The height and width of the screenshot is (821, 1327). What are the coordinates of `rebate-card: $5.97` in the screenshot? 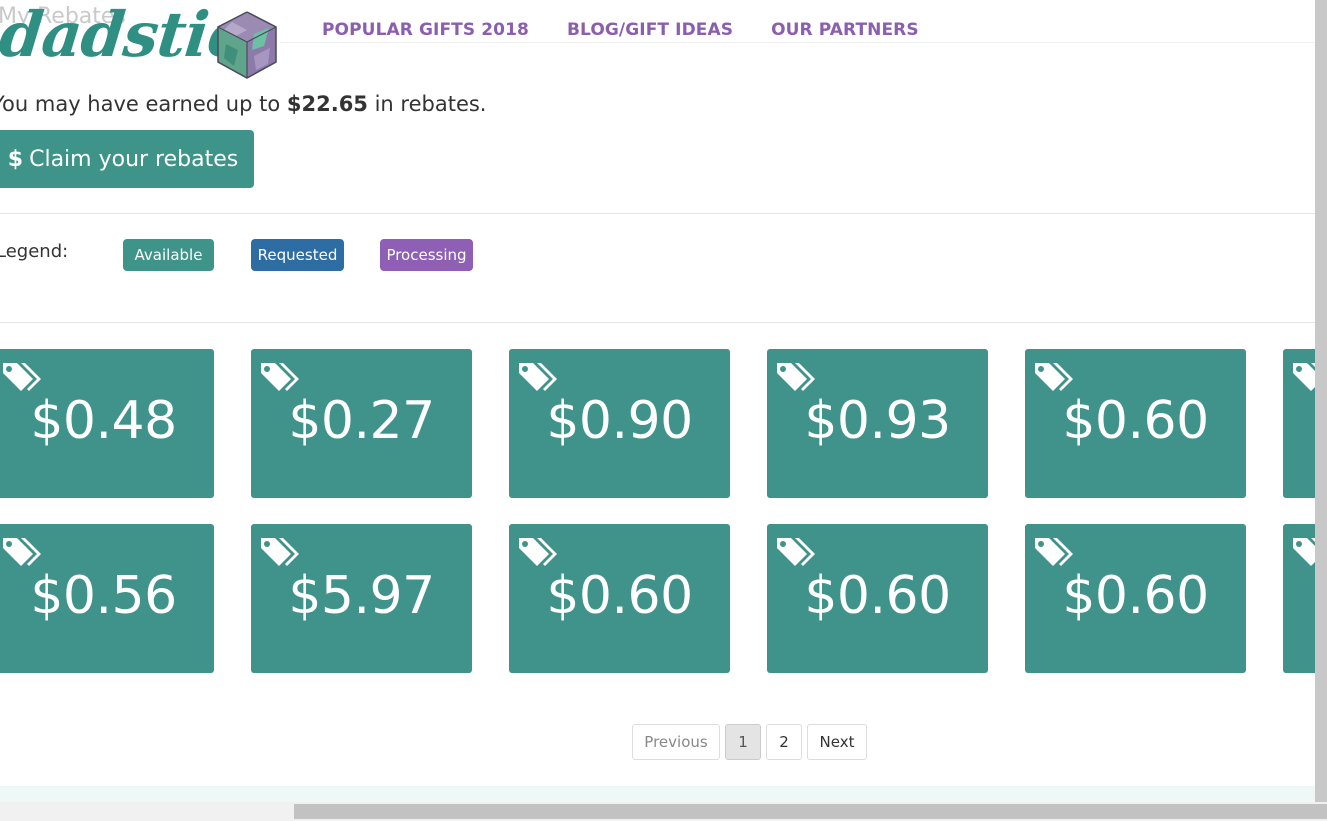 It's located at (361, 598).